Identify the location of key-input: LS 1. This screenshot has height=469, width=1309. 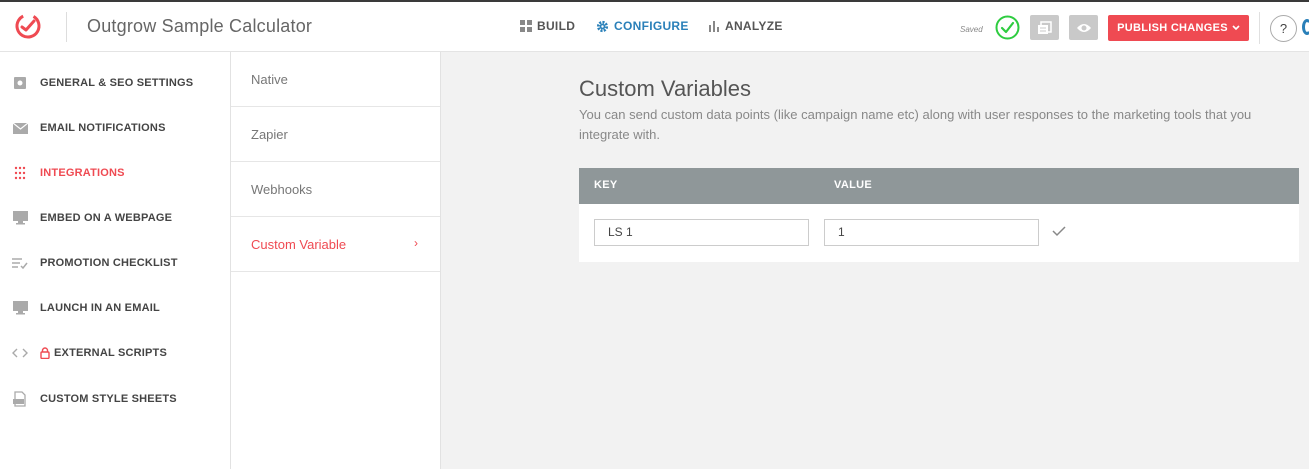
(701, 232).